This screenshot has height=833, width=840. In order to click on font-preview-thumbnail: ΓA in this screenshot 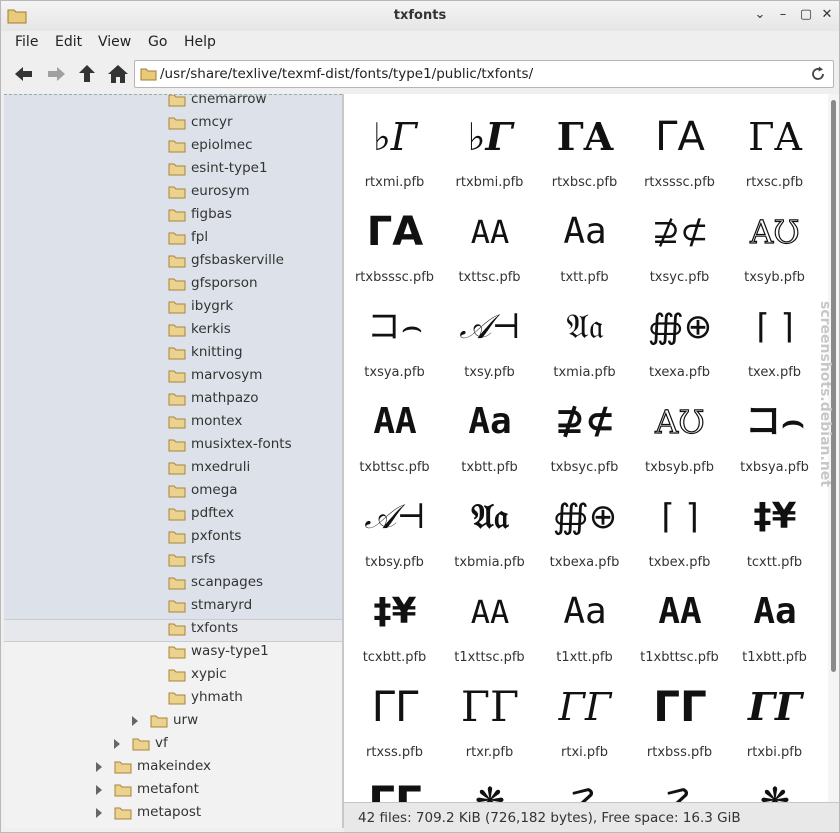, I will do `click(585, 137)`.